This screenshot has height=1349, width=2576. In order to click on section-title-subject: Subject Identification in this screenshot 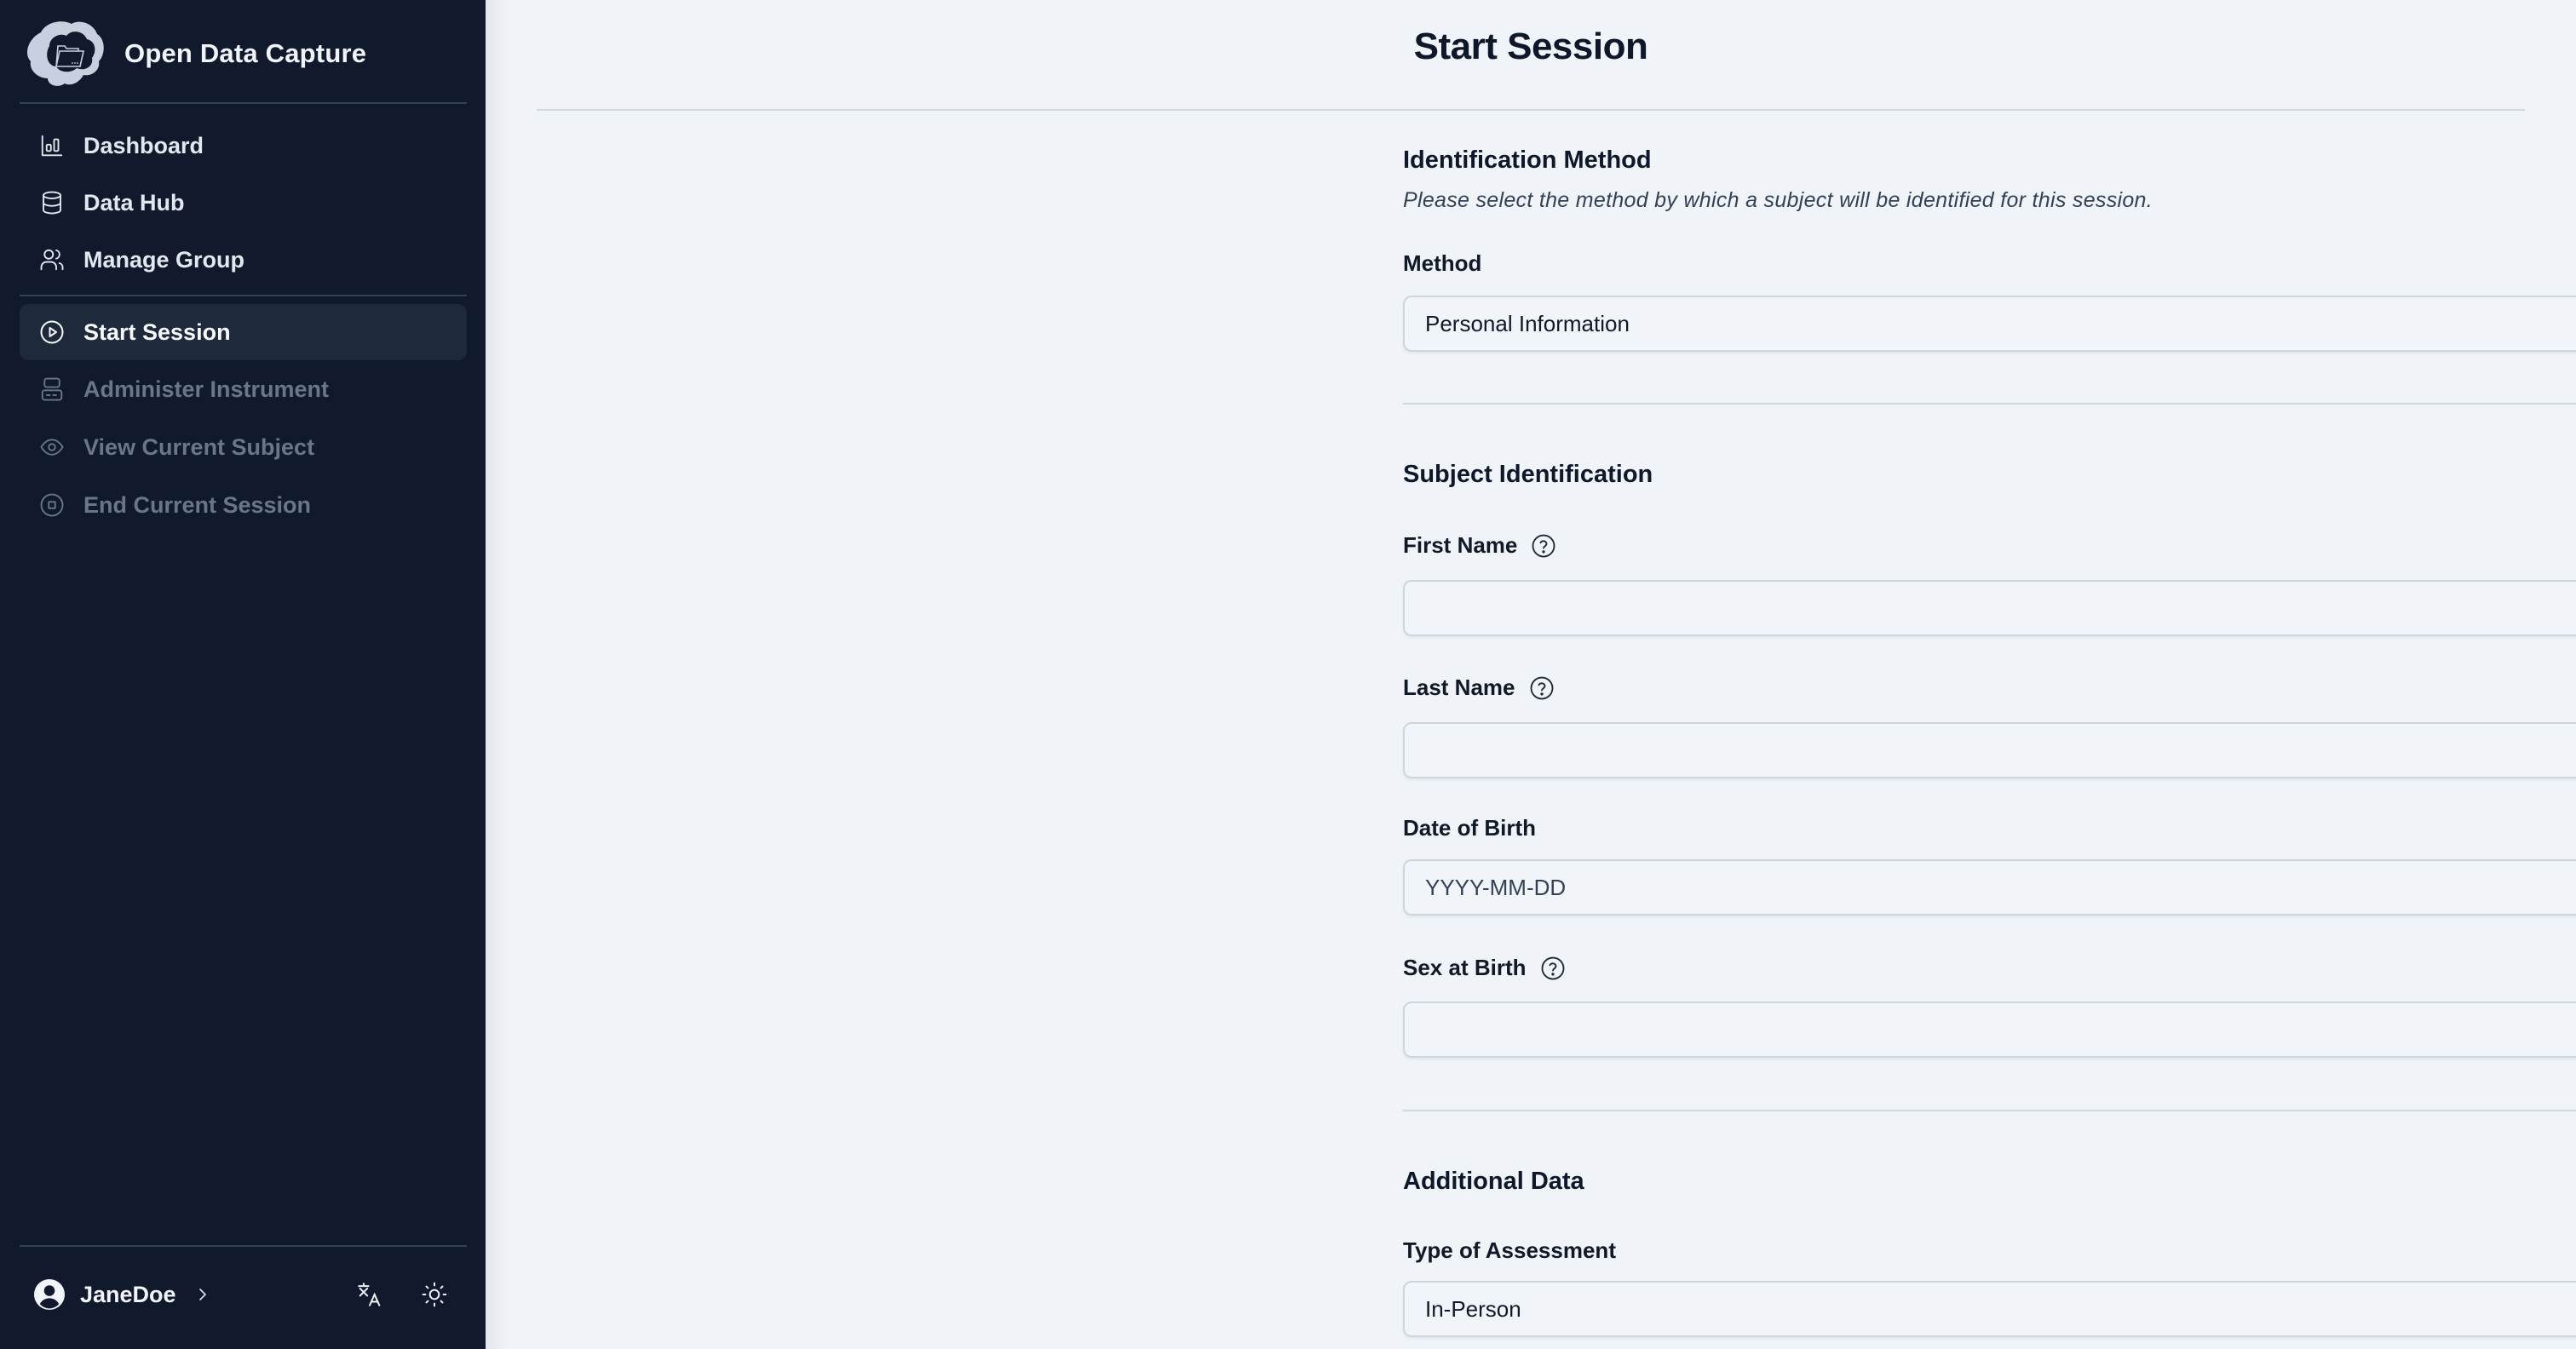, I will do `click(1528, 475)`.